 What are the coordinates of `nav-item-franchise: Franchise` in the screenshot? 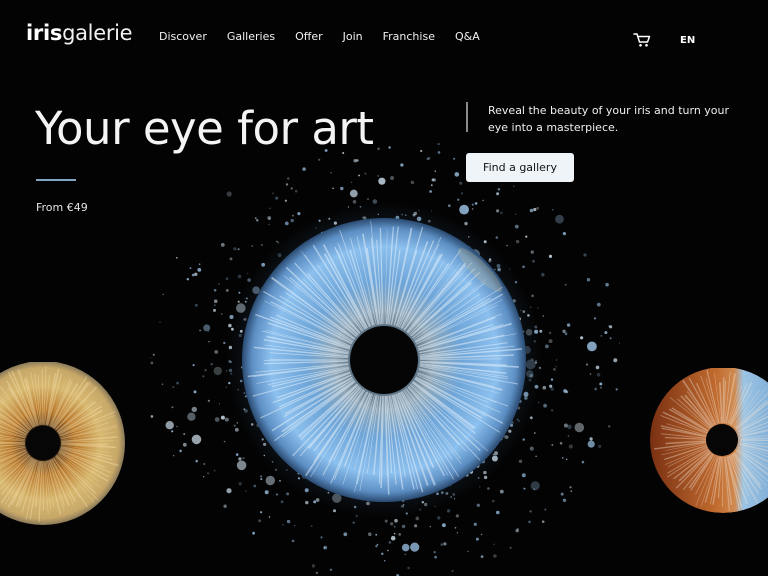 It's located at (409, 37).